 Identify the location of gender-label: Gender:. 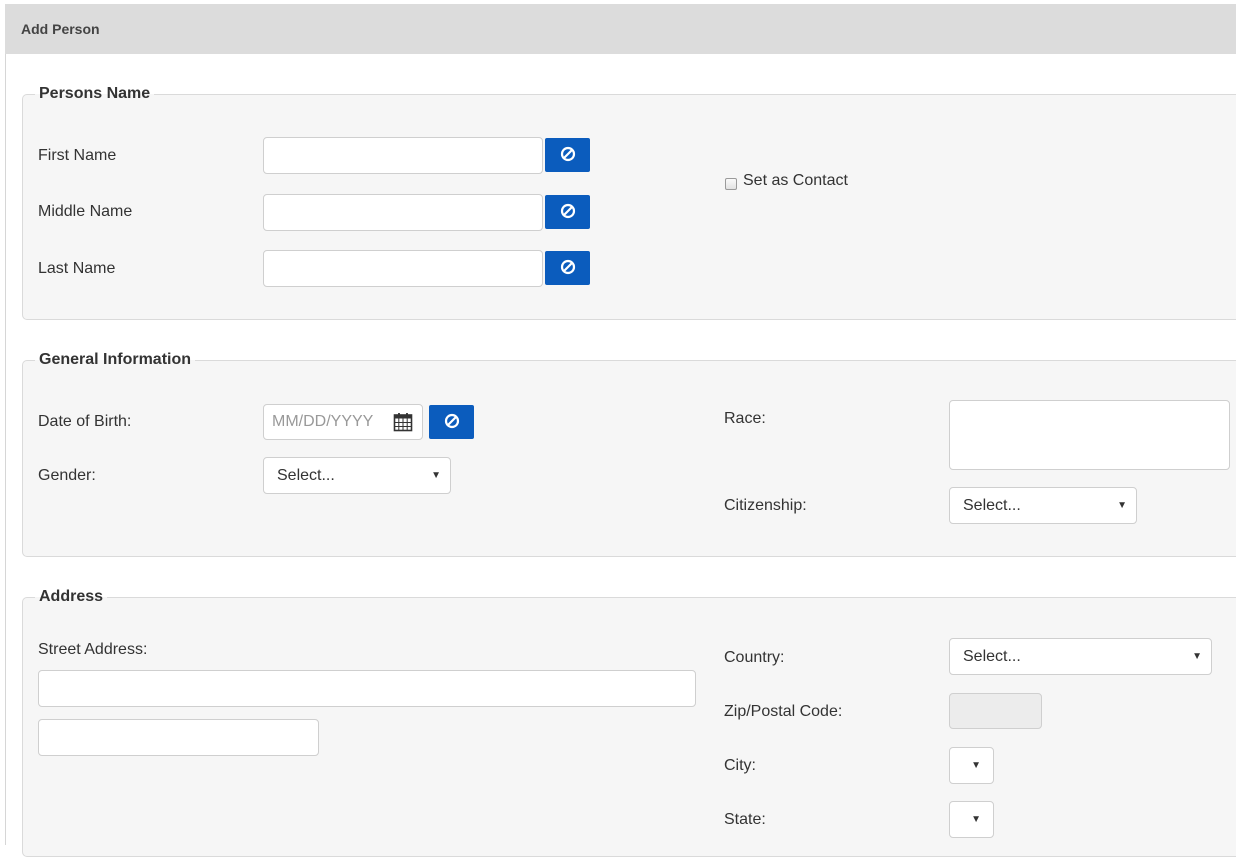
(67, 475).